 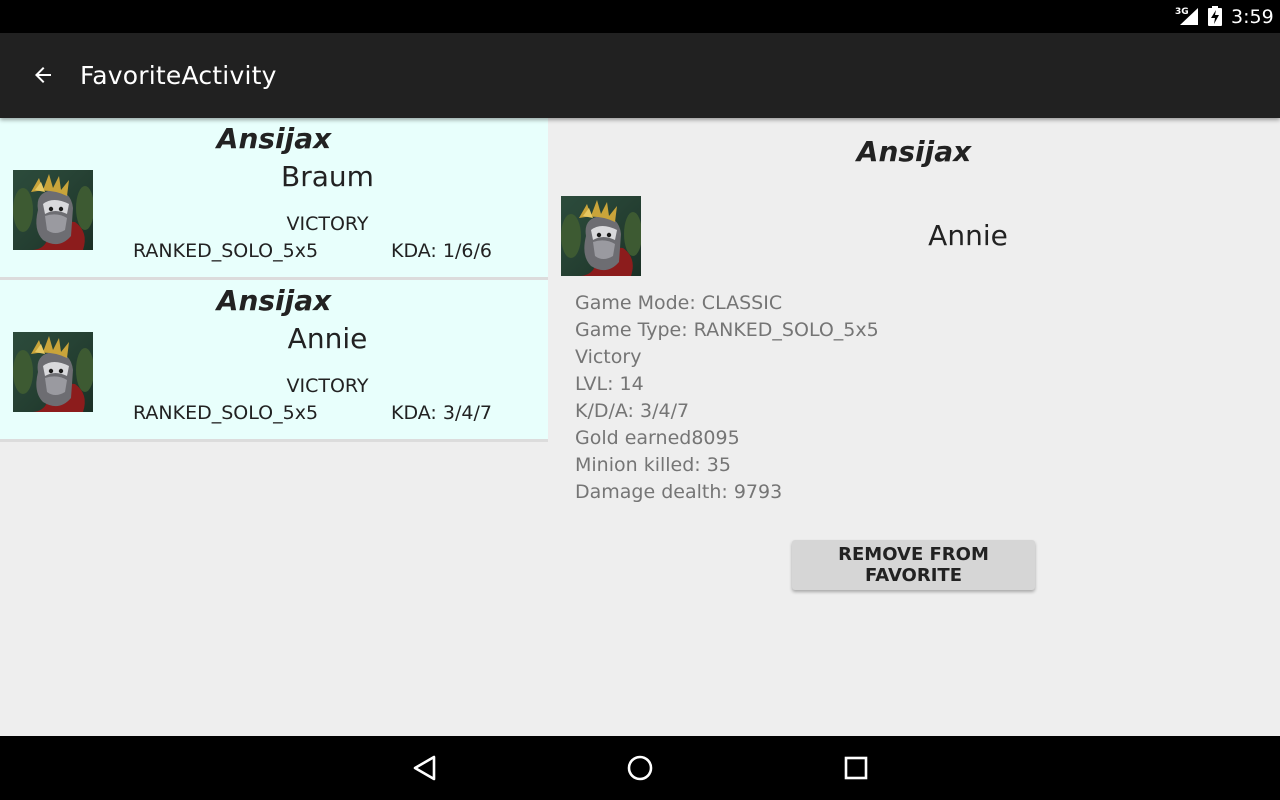 What do you see at coordinates (608, 357) in the screenshot?
I see `stat-result: Victory` at bounding box center [608, 357].